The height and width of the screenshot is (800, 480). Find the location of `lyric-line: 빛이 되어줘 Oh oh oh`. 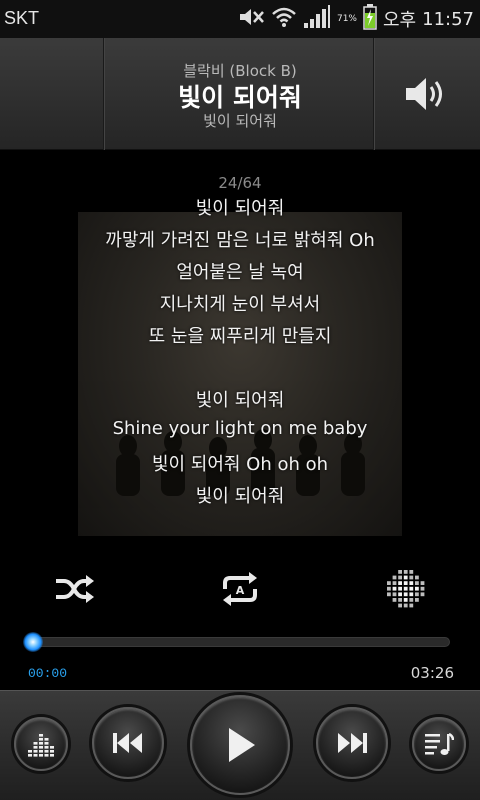

lyric-line: 빛이 되어줘 Oh oh oh is located at coordinates (240, 464).